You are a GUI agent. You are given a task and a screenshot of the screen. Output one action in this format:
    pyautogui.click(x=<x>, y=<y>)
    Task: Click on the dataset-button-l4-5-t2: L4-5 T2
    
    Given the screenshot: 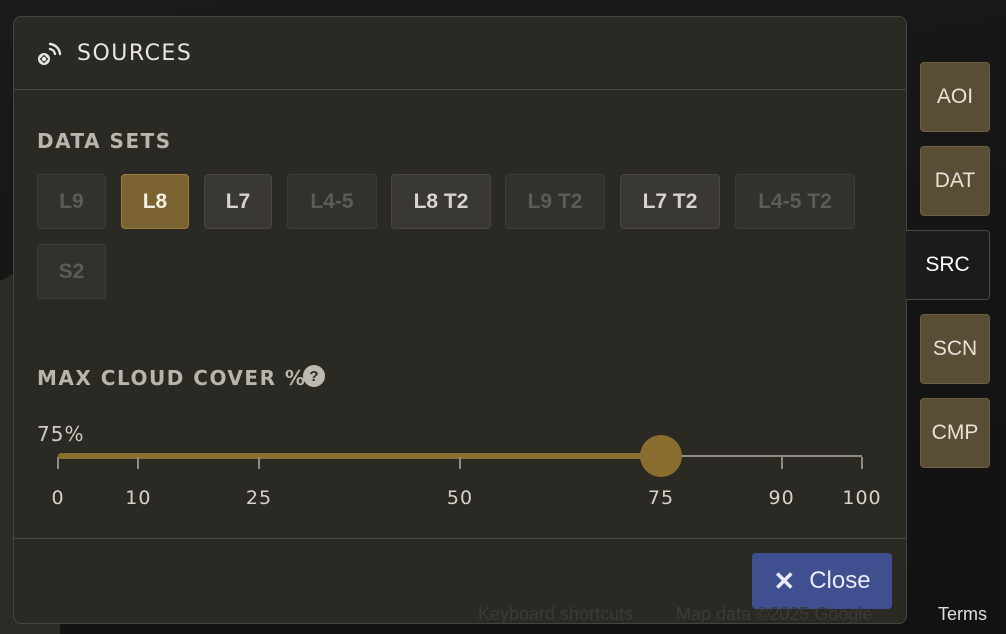 What is the action you would take?
    pyautogui.click(x=795, y=201)
    